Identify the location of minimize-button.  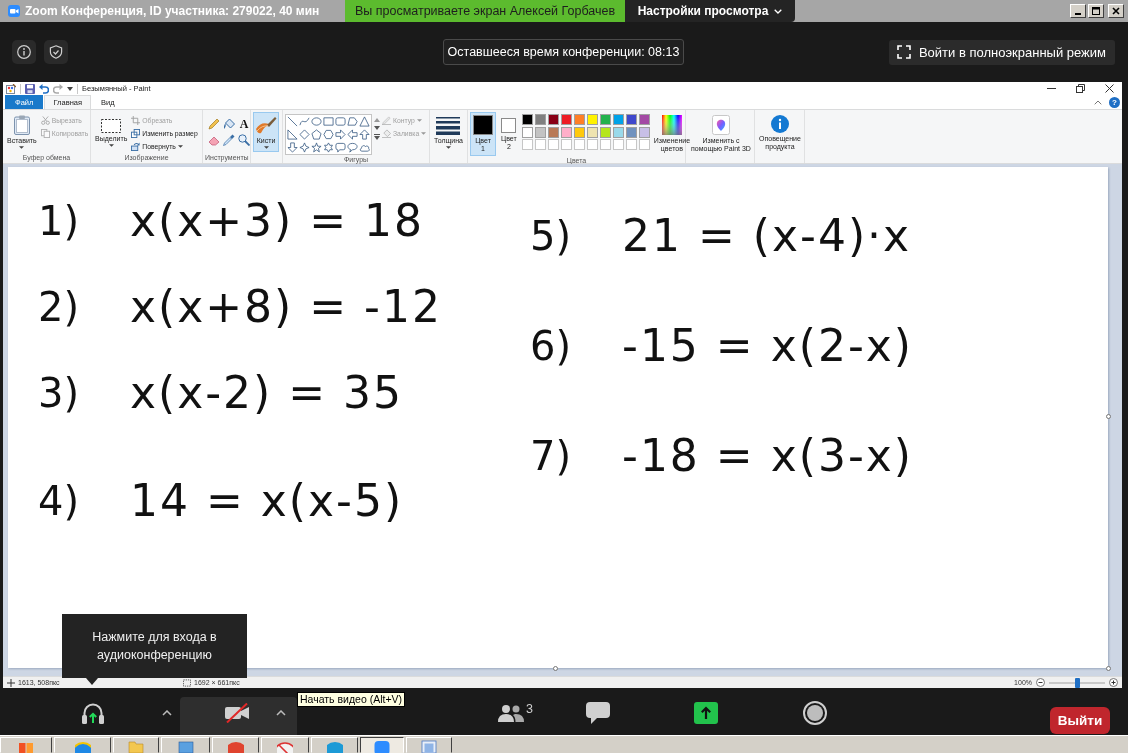
(1078, 11).